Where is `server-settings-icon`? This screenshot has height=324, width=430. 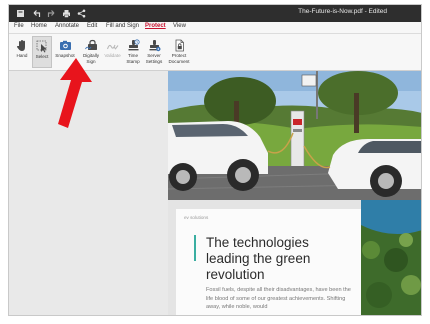 server-settings-icon is located at coordinates (154, 46).